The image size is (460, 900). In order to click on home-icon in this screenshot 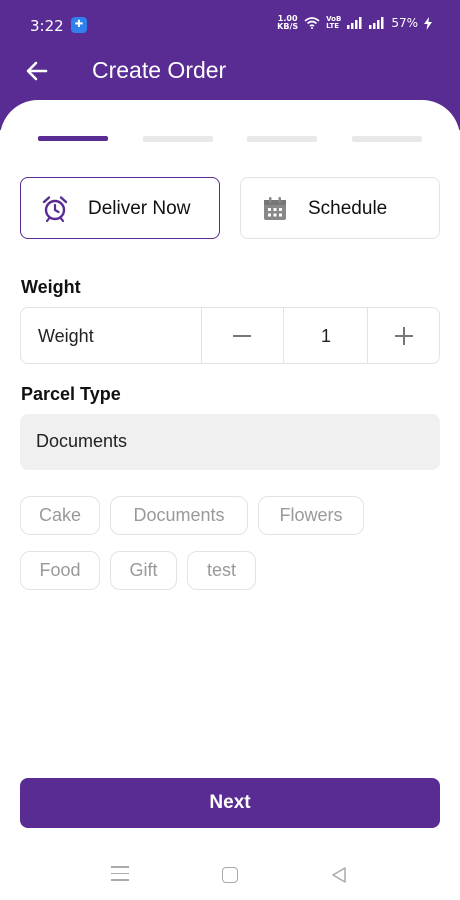, I will do `click(230, 875)`.